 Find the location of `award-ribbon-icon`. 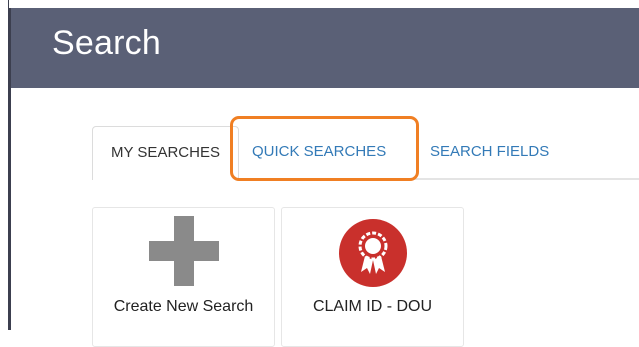

award-ribbon-icon is located at coordinates (373, 255).